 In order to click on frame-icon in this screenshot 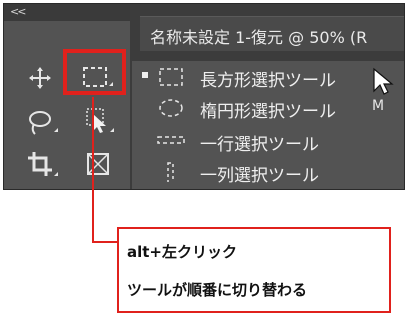, I will do `click(98, 164)`.